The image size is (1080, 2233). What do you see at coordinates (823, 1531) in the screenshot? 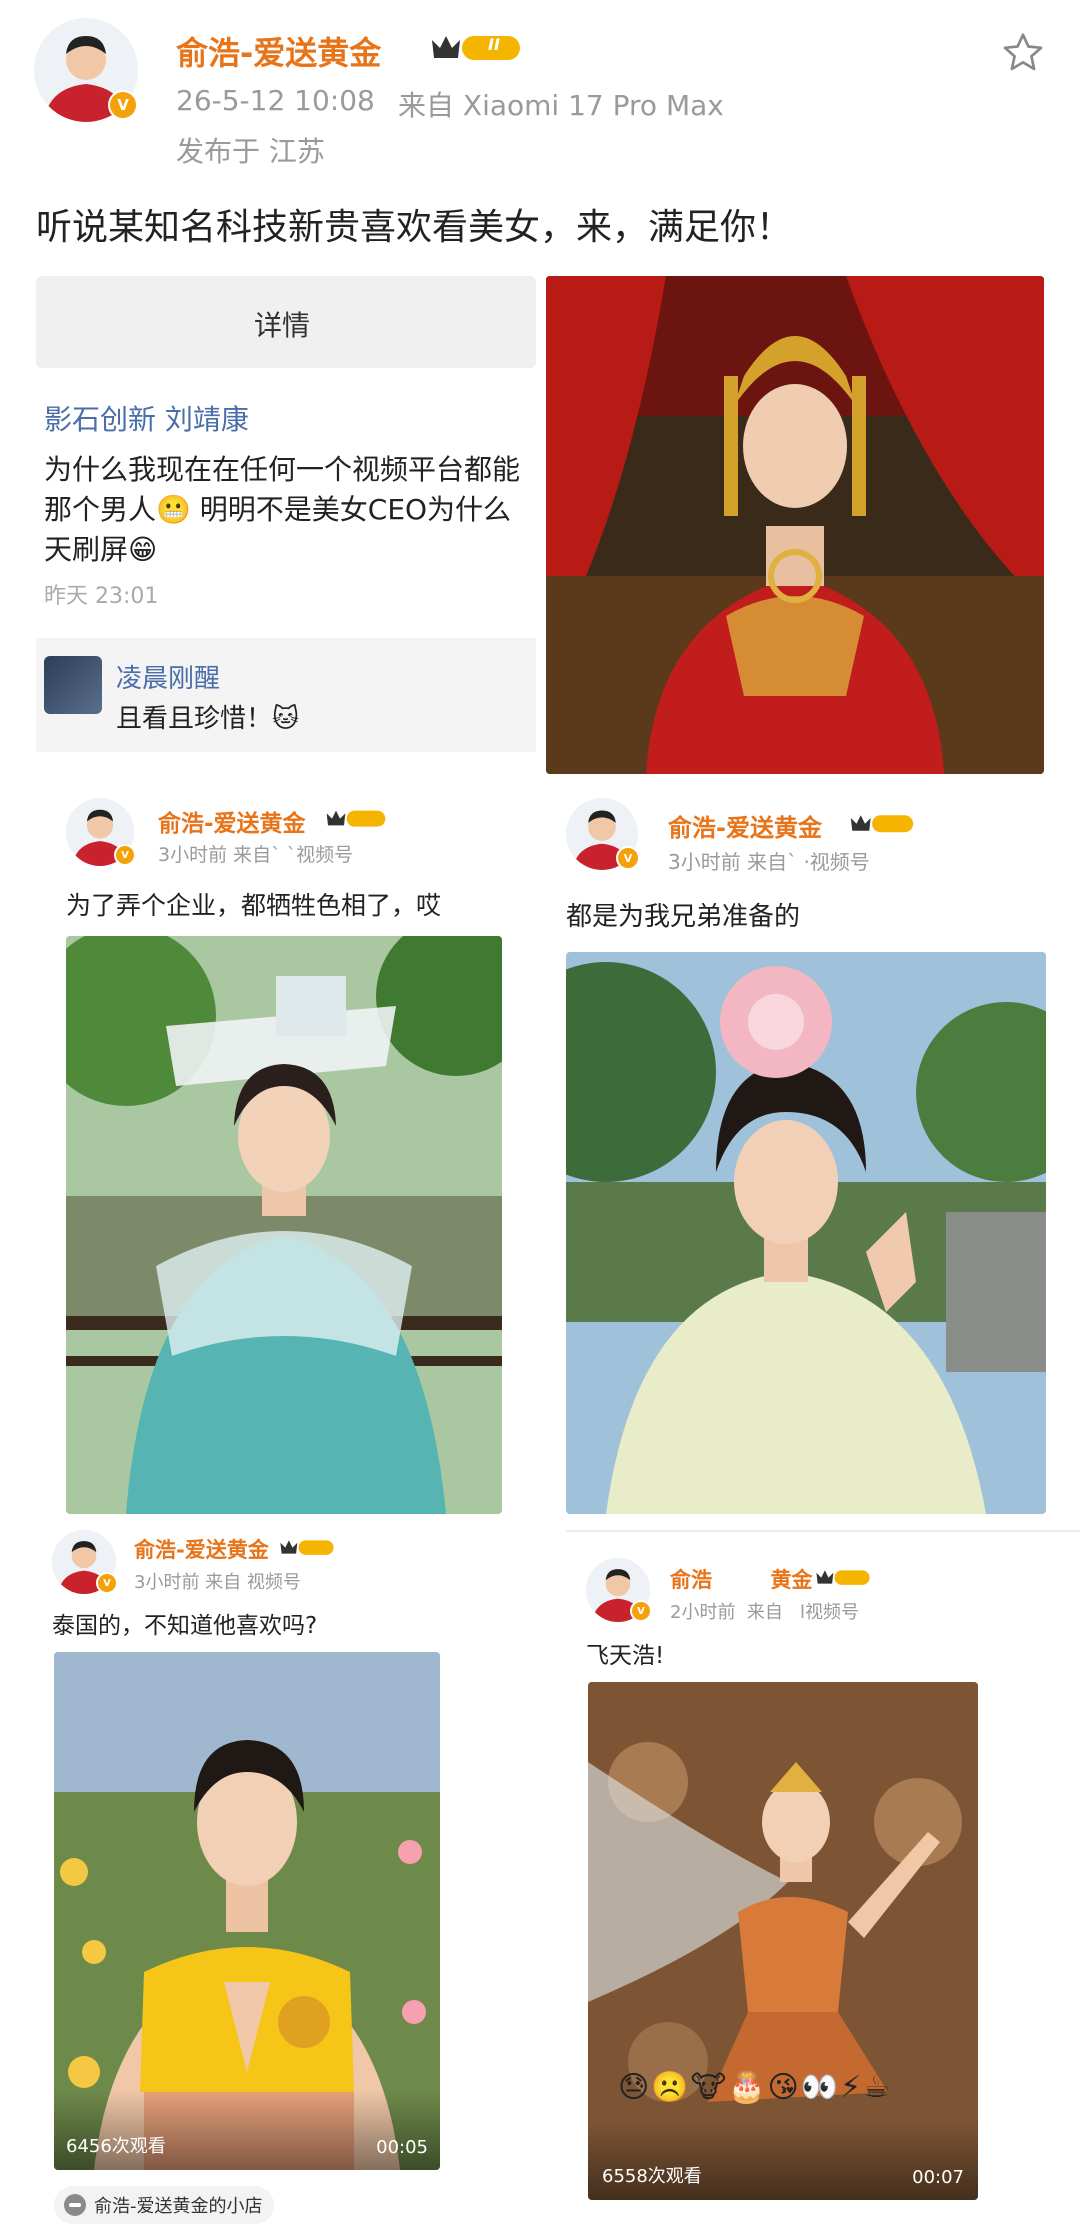
I see `divider` at bounding box center [823, 1531].